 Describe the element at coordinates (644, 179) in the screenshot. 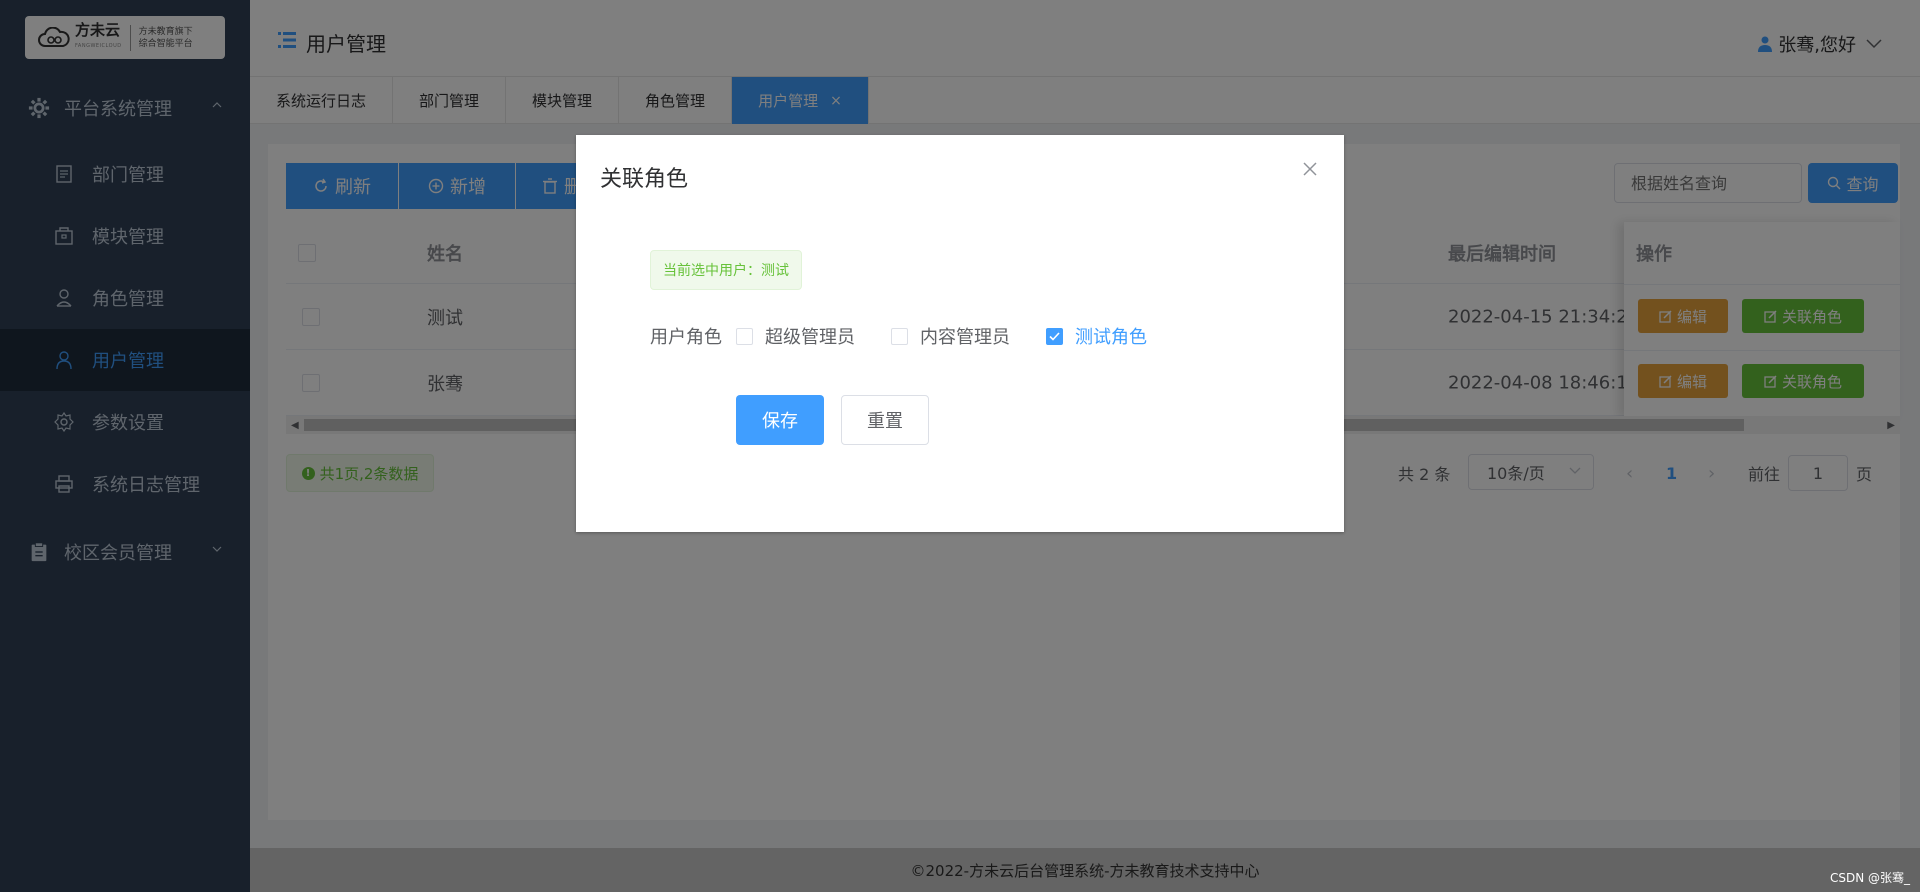

I see `dialog-title: 关联角色` at that location.